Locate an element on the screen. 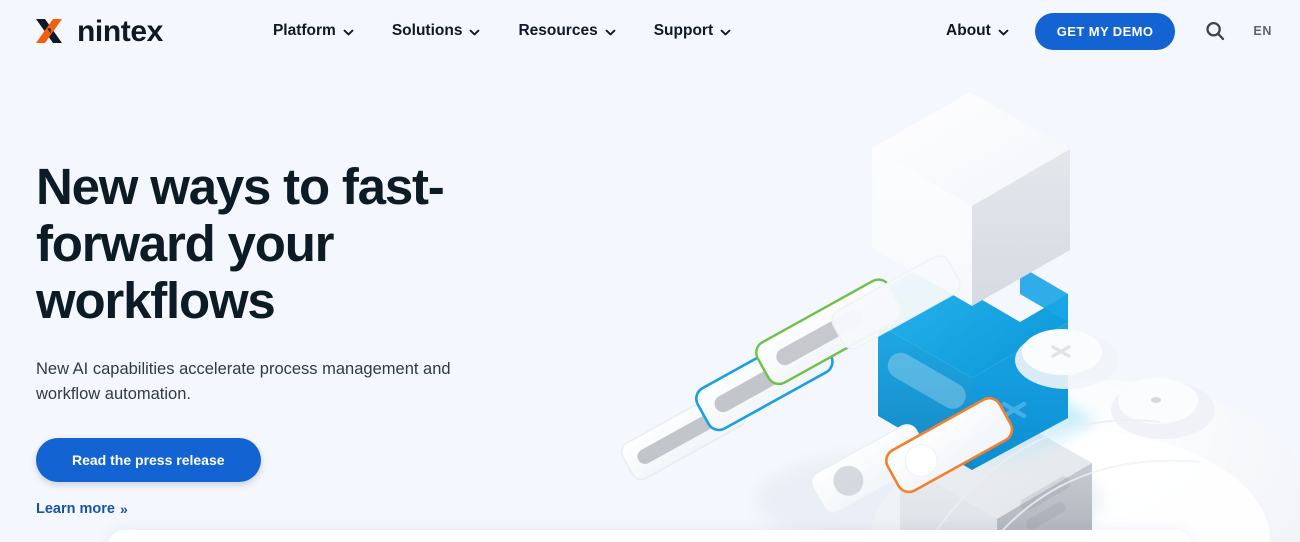 The width and height of the screenshot is (1300, 542). learn-more-link: Learn more » is located at coordinates (82, 509).